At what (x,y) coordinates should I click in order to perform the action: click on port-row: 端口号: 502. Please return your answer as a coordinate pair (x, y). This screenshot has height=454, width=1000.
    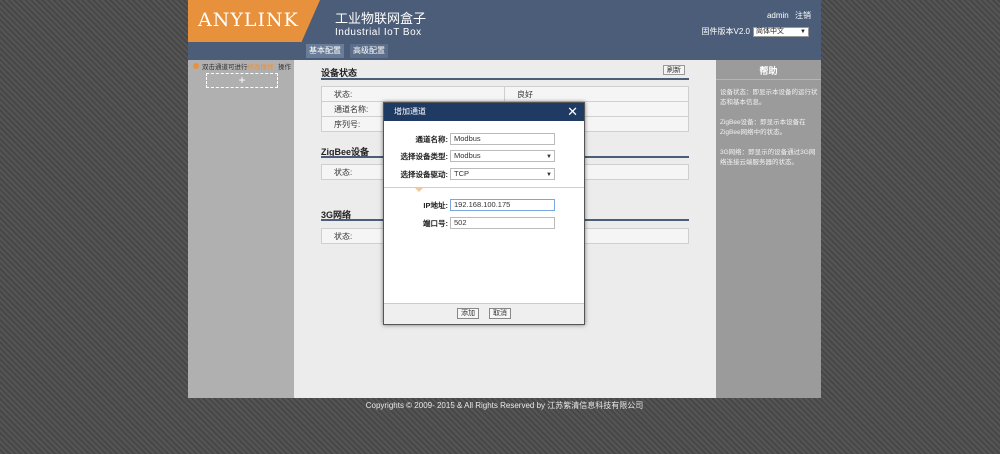
    Looking at the image, I should click on (469, 223).